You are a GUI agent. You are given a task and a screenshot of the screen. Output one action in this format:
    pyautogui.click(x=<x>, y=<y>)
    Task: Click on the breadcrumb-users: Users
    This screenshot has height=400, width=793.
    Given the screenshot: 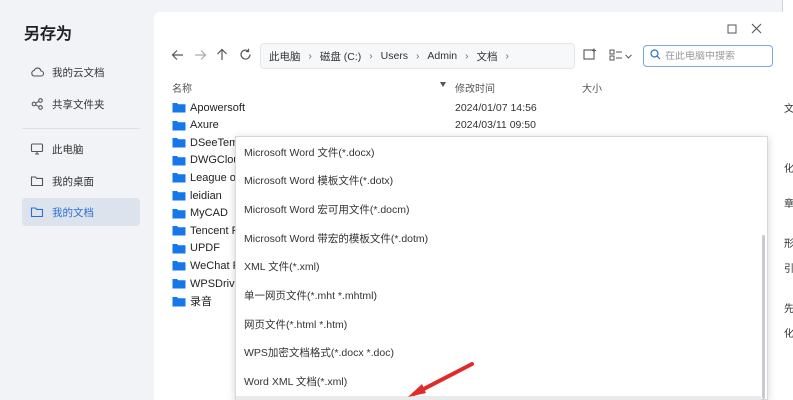 What is the action you would take?
    pyautogui.click(x=394, y=56)
    